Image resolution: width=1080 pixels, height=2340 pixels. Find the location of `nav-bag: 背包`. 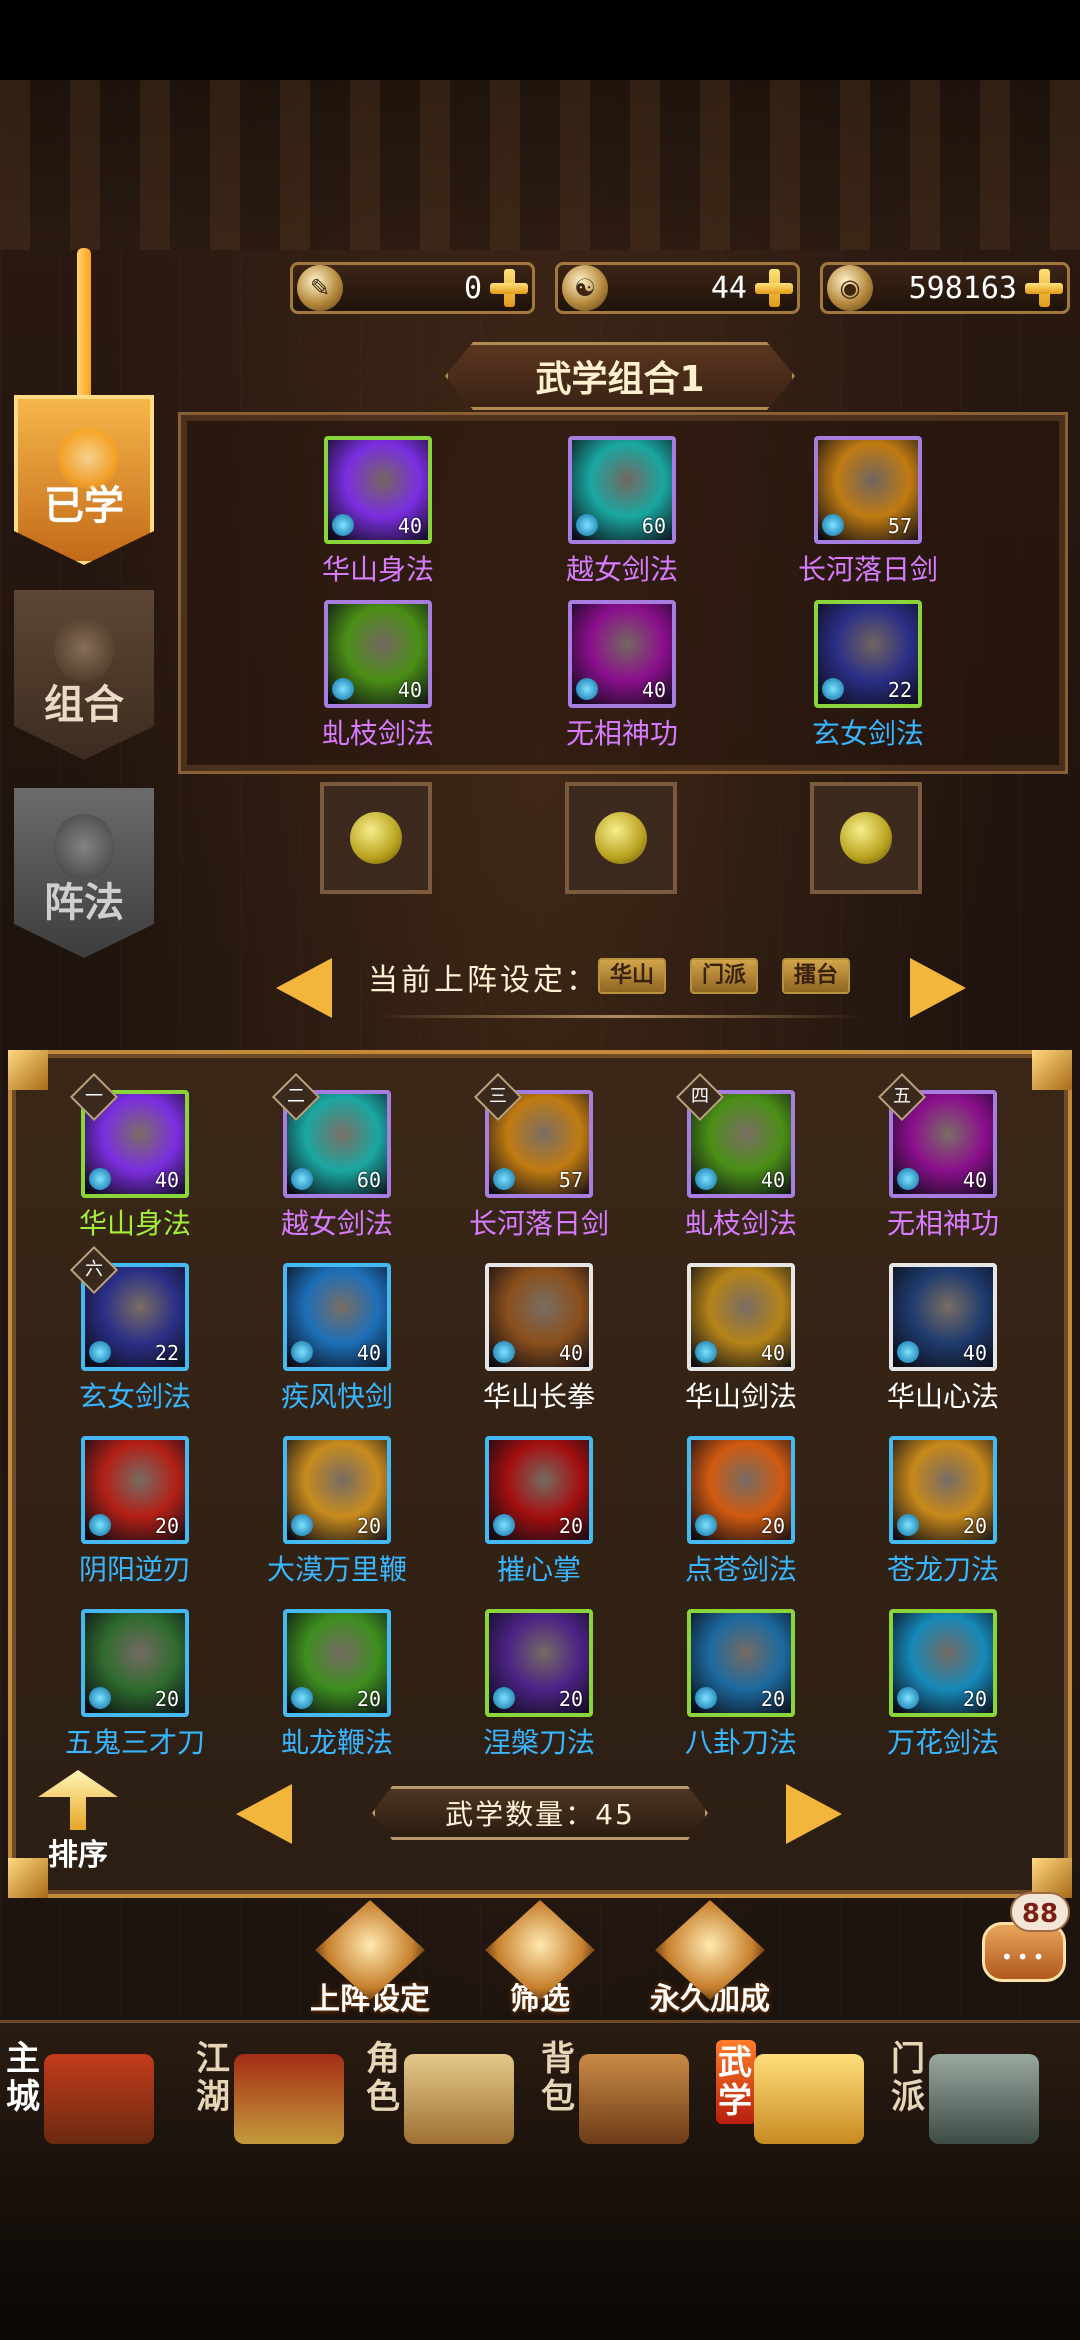

nav-bag: 背包 is located at coordinates (620, 2099).